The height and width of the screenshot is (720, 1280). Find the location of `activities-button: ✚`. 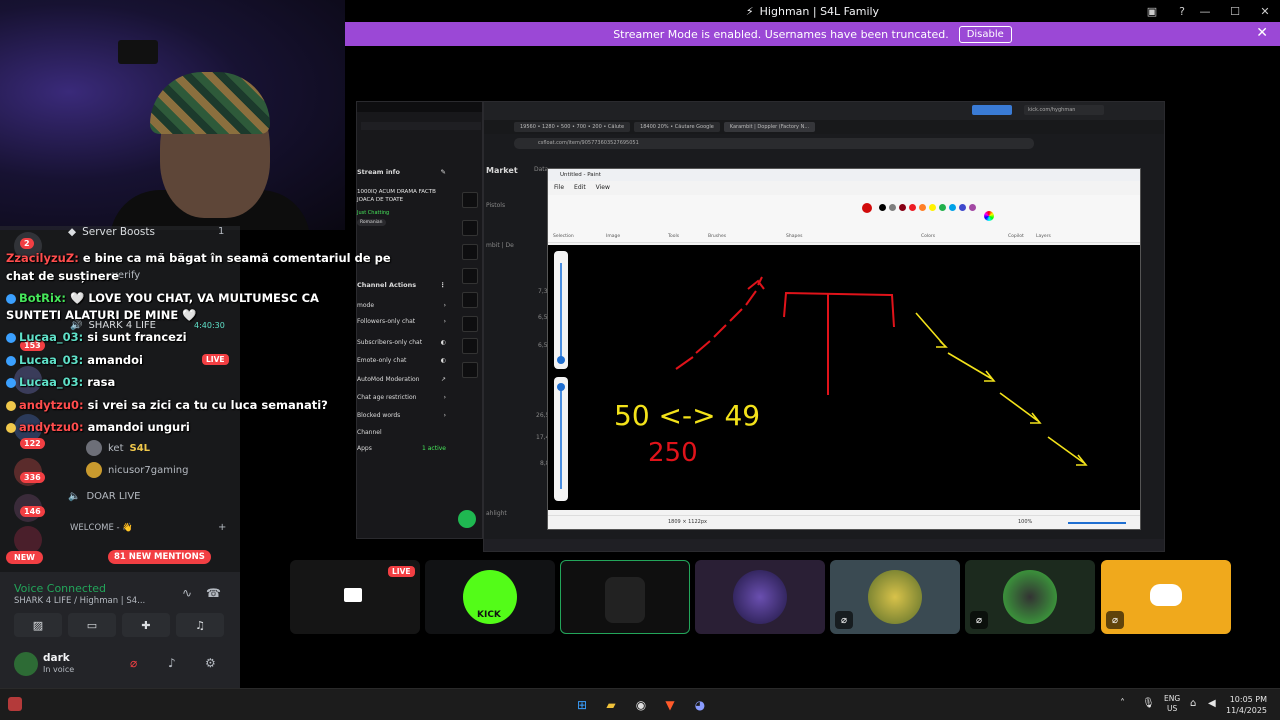

activities-button: ✚ is located at coordinates (146, 625).